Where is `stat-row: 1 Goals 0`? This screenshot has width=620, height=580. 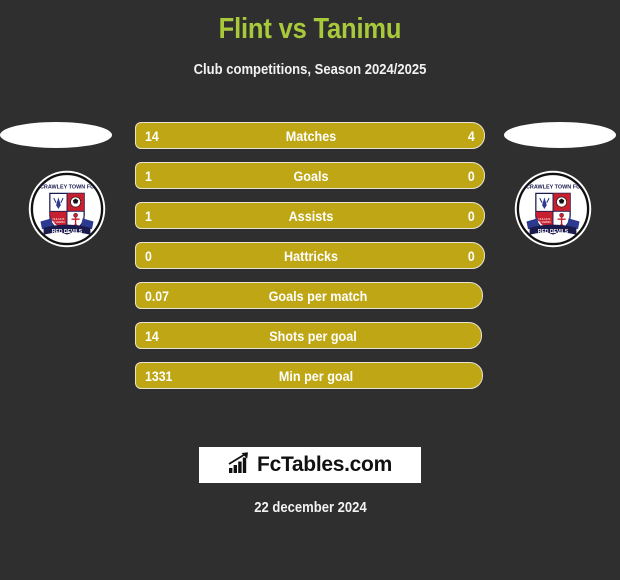 stat-row: 1 Goals 0 is located at coordinates (310, 175).